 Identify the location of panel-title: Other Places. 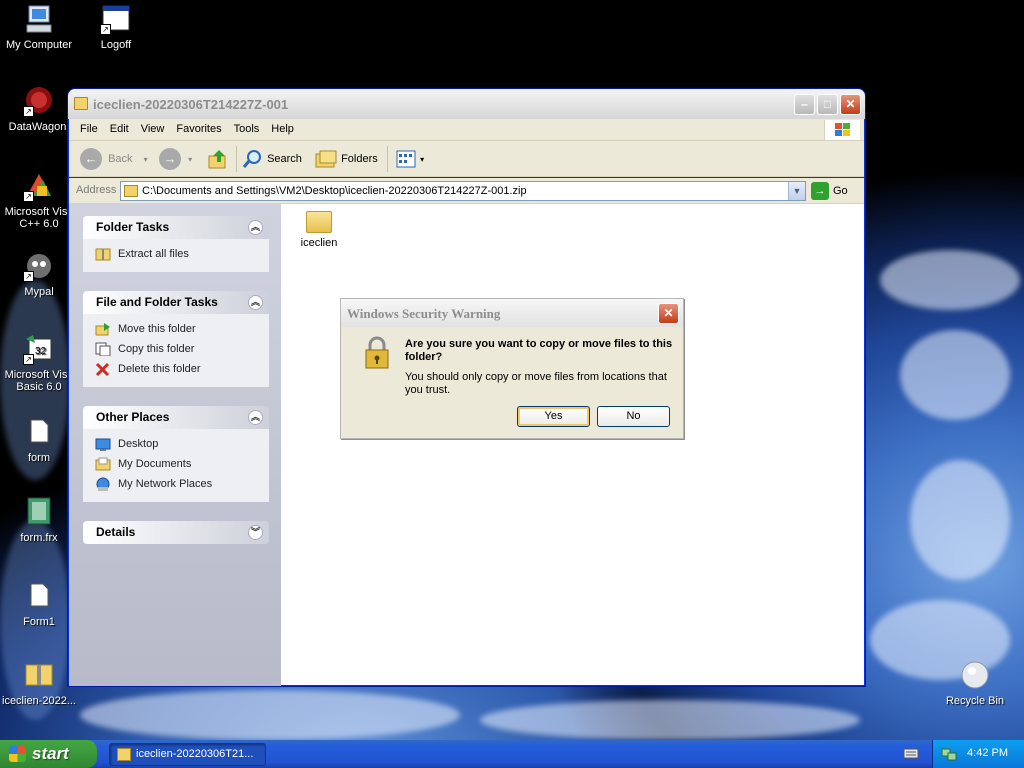
(133, 417).